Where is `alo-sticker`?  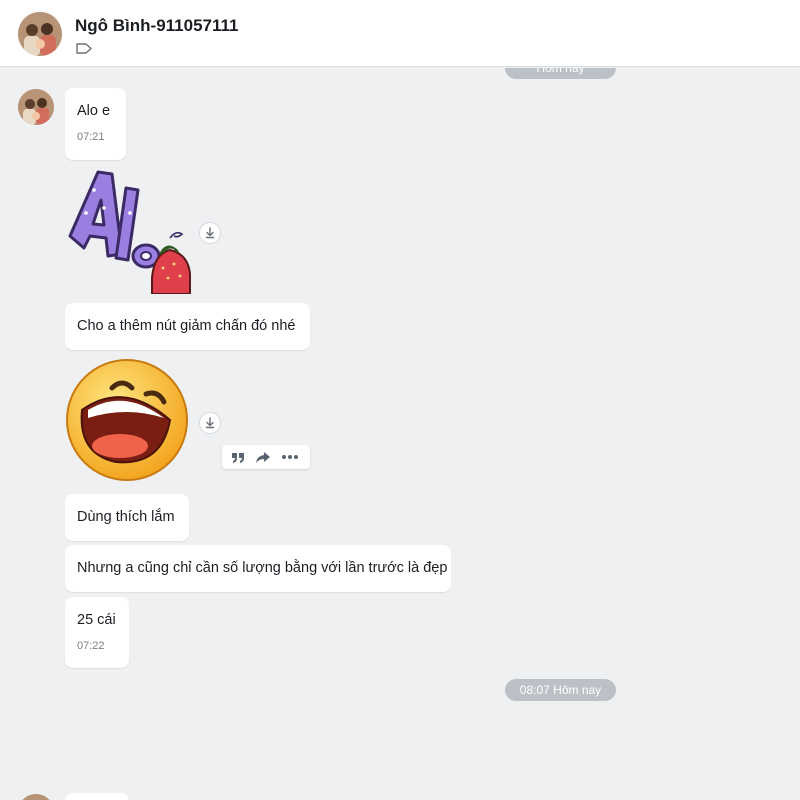
alo-sticker is located at coordinates (128, 231).